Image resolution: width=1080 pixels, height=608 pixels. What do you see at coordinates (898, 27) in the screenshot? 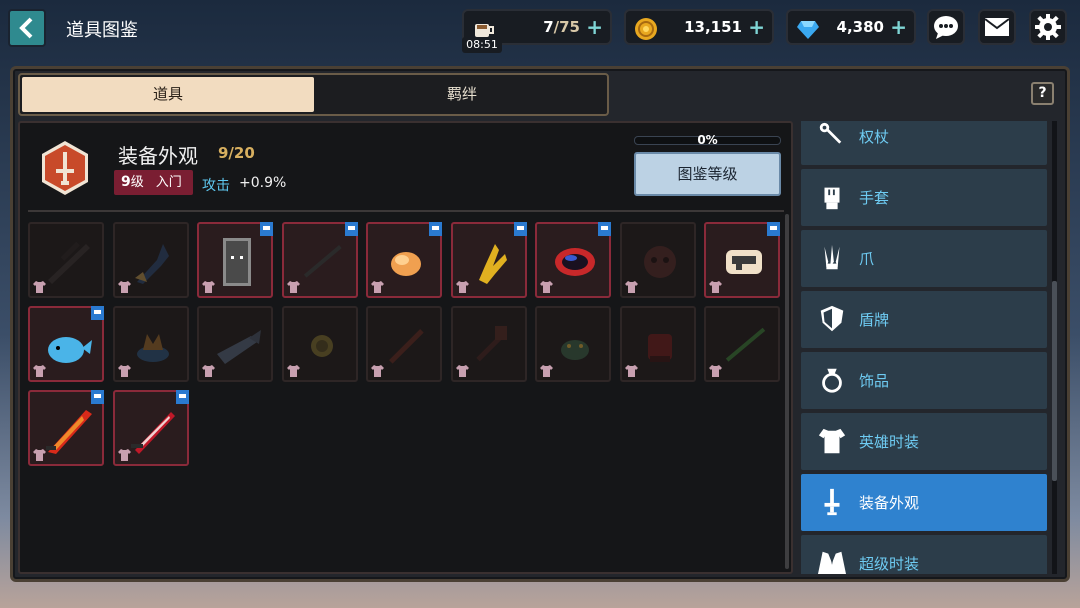
I see `gem-add-icon: +` at bounding box center [898, 27].